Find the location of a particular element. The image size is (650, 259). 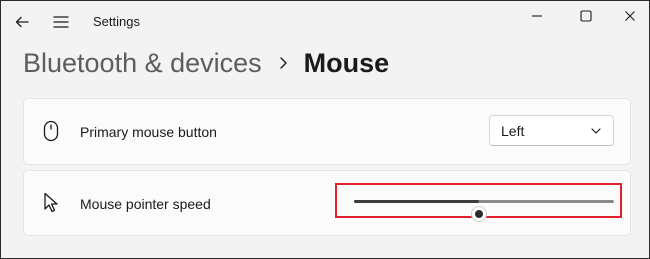

maximize-button is located at coordinates (586, 16).